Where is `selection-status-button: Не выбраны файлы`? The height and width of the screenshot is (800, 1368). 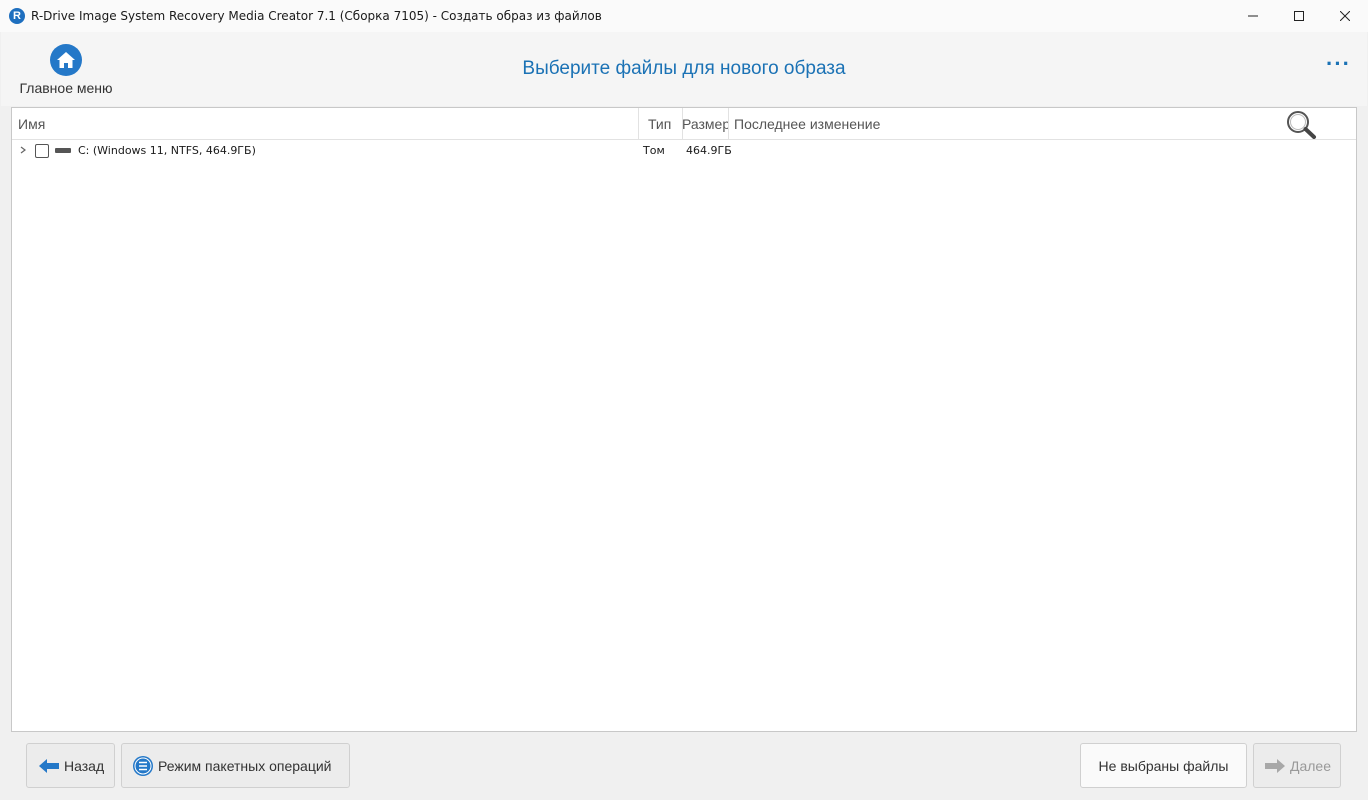
selection-status-button: Не выбраны файлы is located at coordinates (1163, 765).